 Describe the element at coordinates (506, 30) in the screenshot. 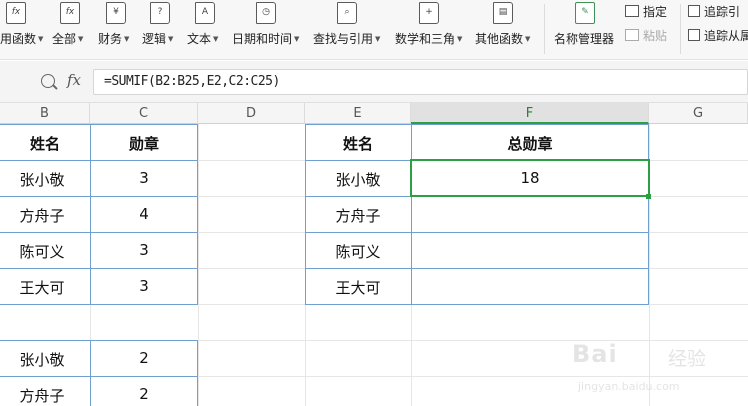

I see `other-functions-button: ▤ 其他函数 ▼` at that location.